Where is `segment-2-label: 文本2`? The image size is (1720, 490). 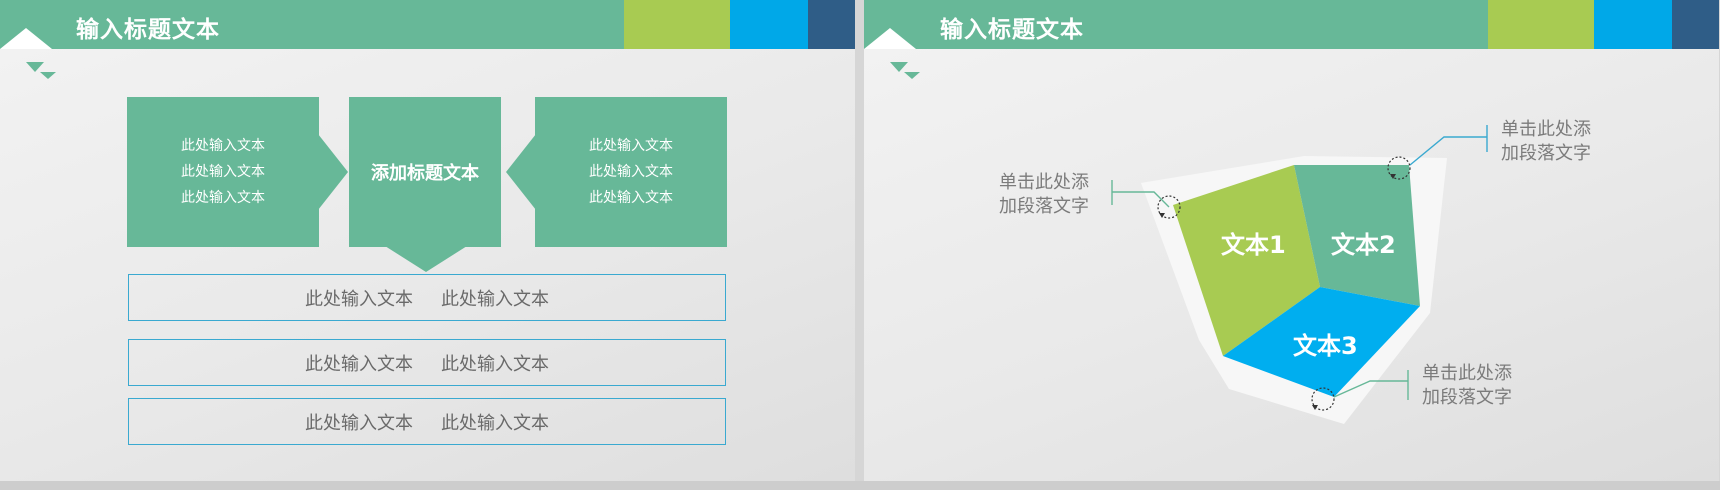
segment-2-label: 文本2 is located at coordinates (1363, 245).